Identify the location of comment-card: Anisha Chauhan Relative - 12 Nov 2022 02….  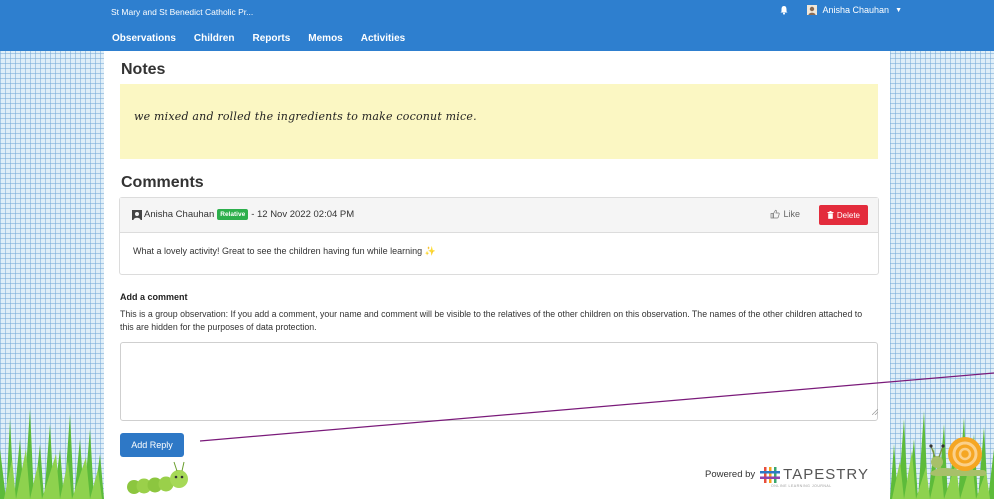
(499, 236).